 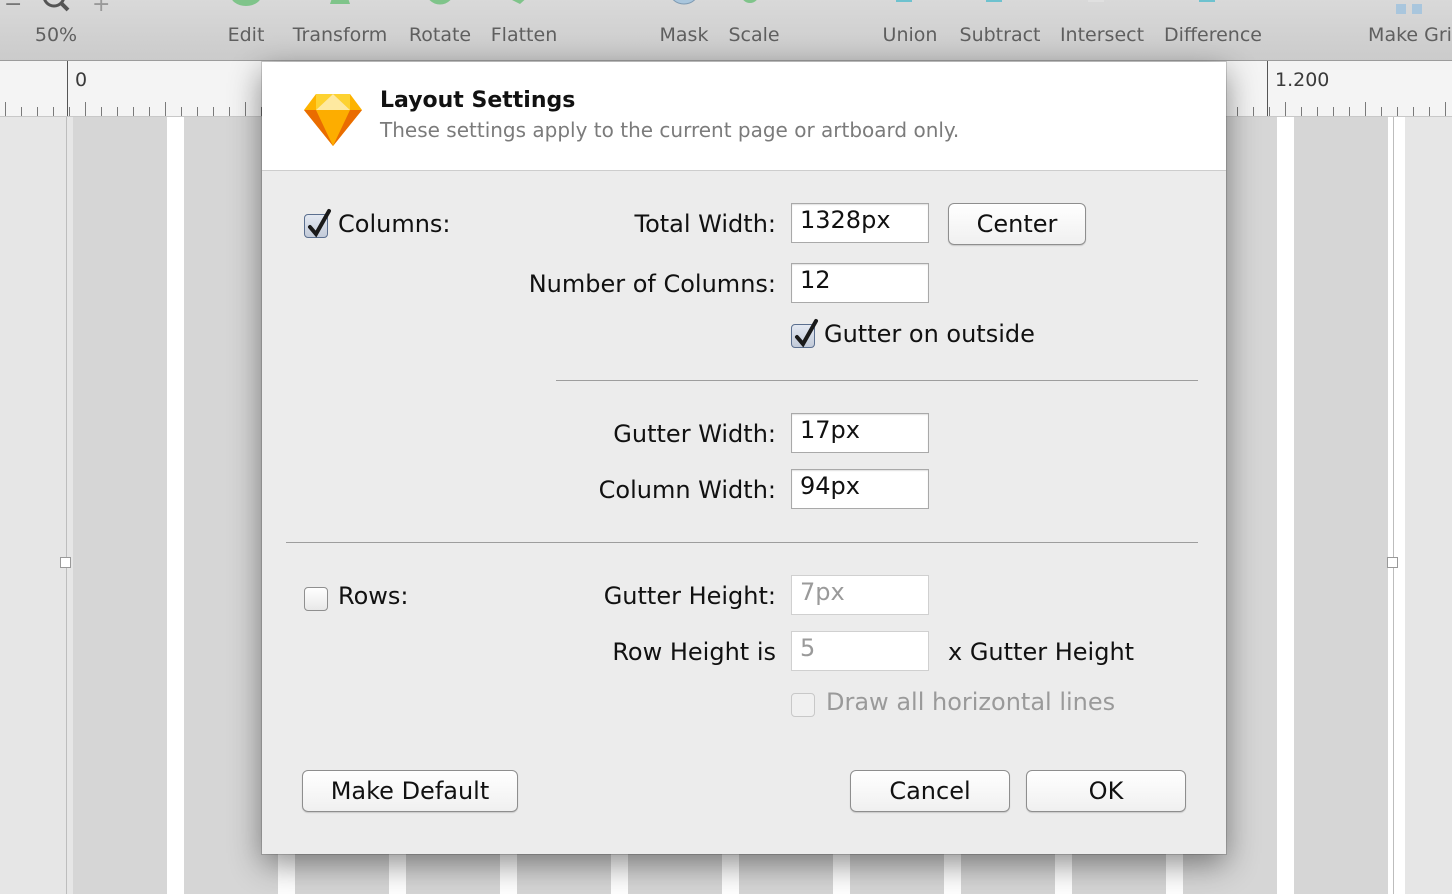 What do you see at coordinates (742, 542) in the screenshot?
I see `separator` at bounding box center [742, 542].